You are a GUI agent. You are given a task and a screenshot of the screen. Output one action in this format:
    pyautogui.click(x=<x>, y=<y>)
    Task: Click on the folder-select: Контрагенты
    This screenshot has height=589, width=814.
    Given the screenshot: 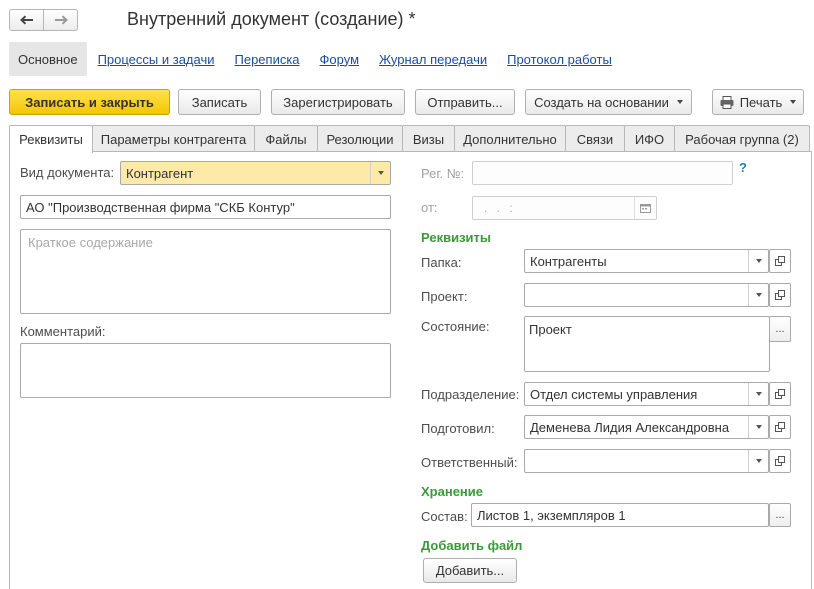 What is the action you would take?
    pyautogui.click(x=646, y=261)
    